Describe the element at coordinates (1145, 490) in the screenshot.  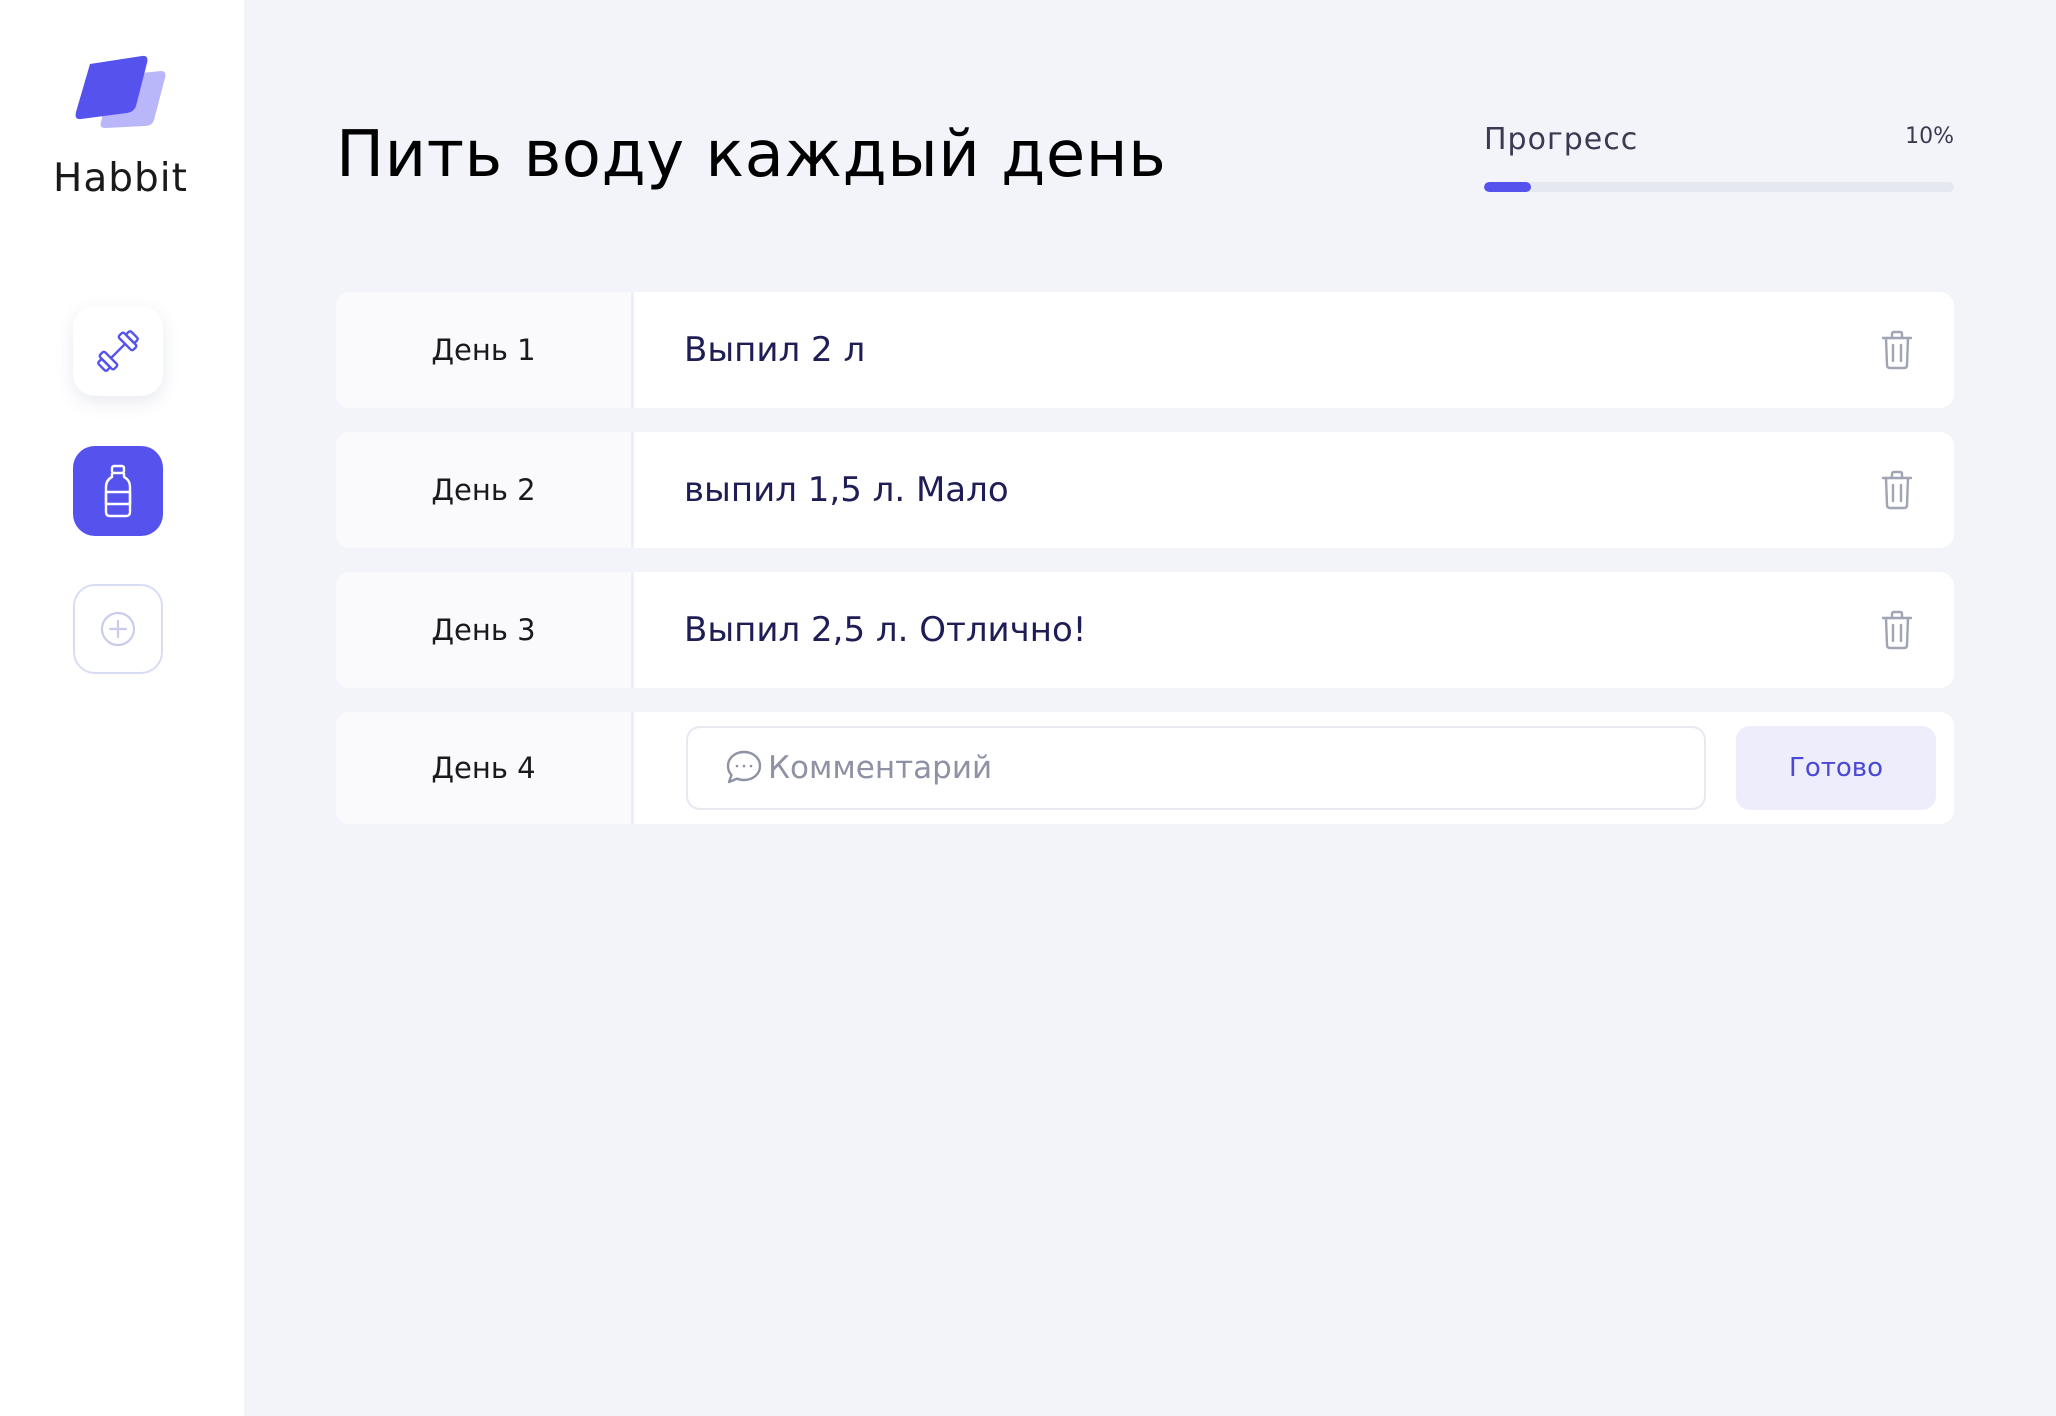
I see `list-item: День 2 выпил 1,5 л. Мало` at that location.